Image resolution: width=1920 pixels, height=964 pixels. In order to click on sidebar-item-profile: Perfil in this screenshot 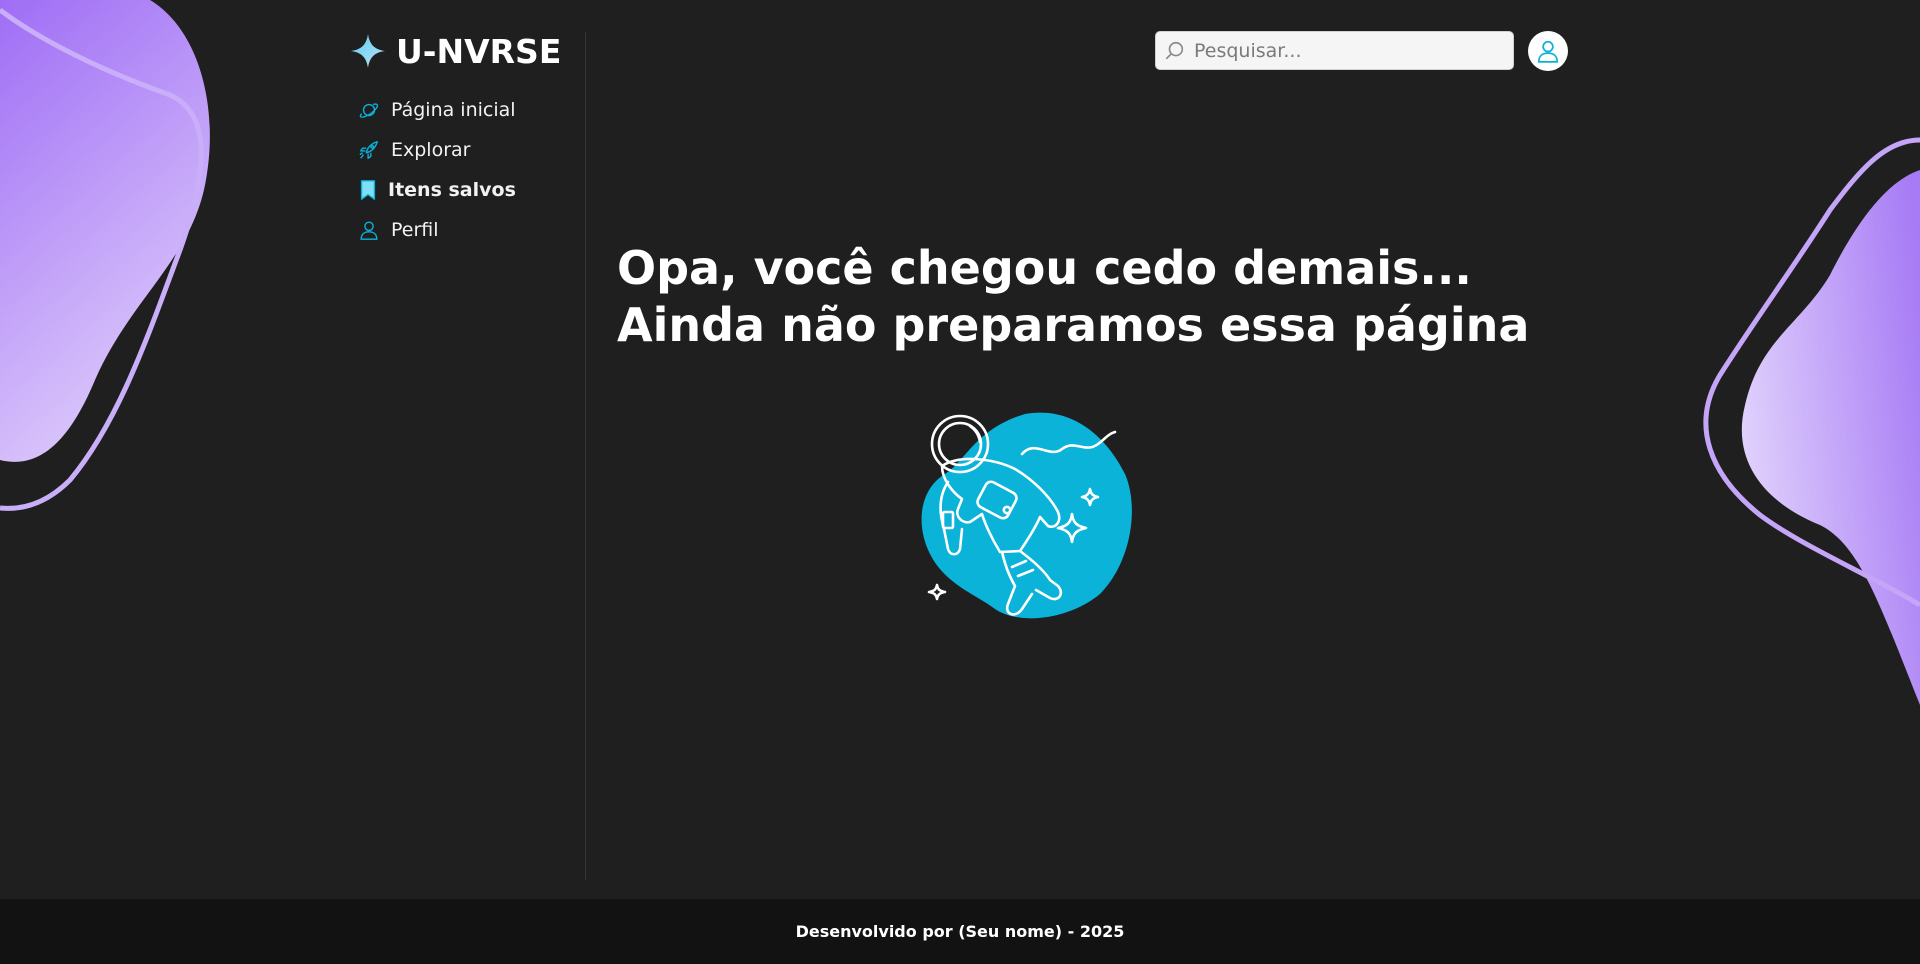, I will do `click(467, 230)`.